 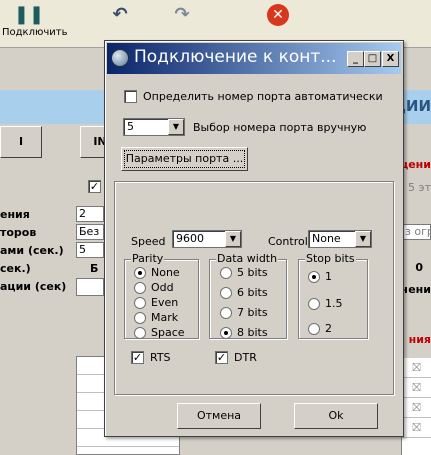 I want to click on close-app-button: ✕, so click(x=278, y=24).